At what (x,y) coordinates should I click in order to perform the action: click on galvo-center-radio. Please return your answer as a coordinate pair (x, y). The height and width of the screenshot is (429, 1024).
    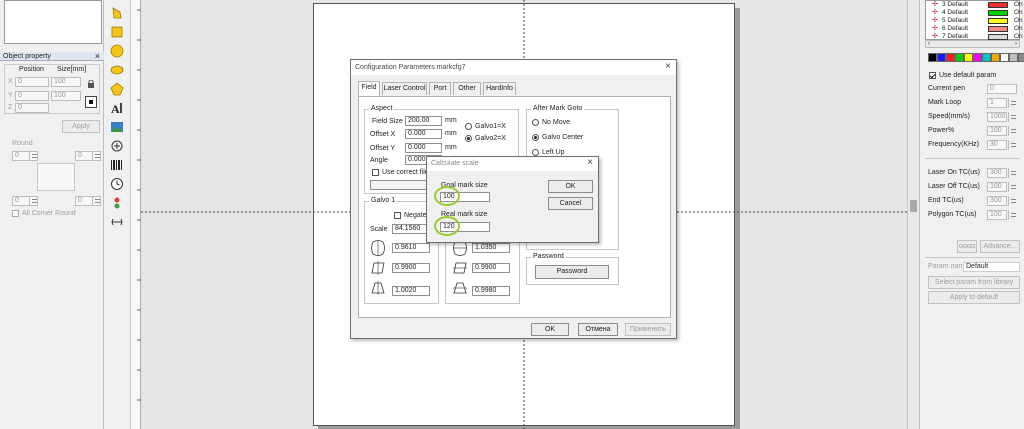
    Looking at the image, I should click on (535, 137).